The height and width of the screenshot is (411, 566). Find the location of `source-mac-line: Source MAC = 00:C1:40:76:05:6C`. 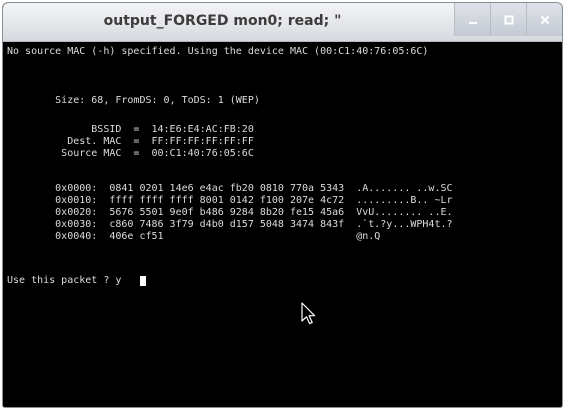

source-mac-line: Source MAC = 00:C1:40:76:05:6C is located at coordinates (130, 153).